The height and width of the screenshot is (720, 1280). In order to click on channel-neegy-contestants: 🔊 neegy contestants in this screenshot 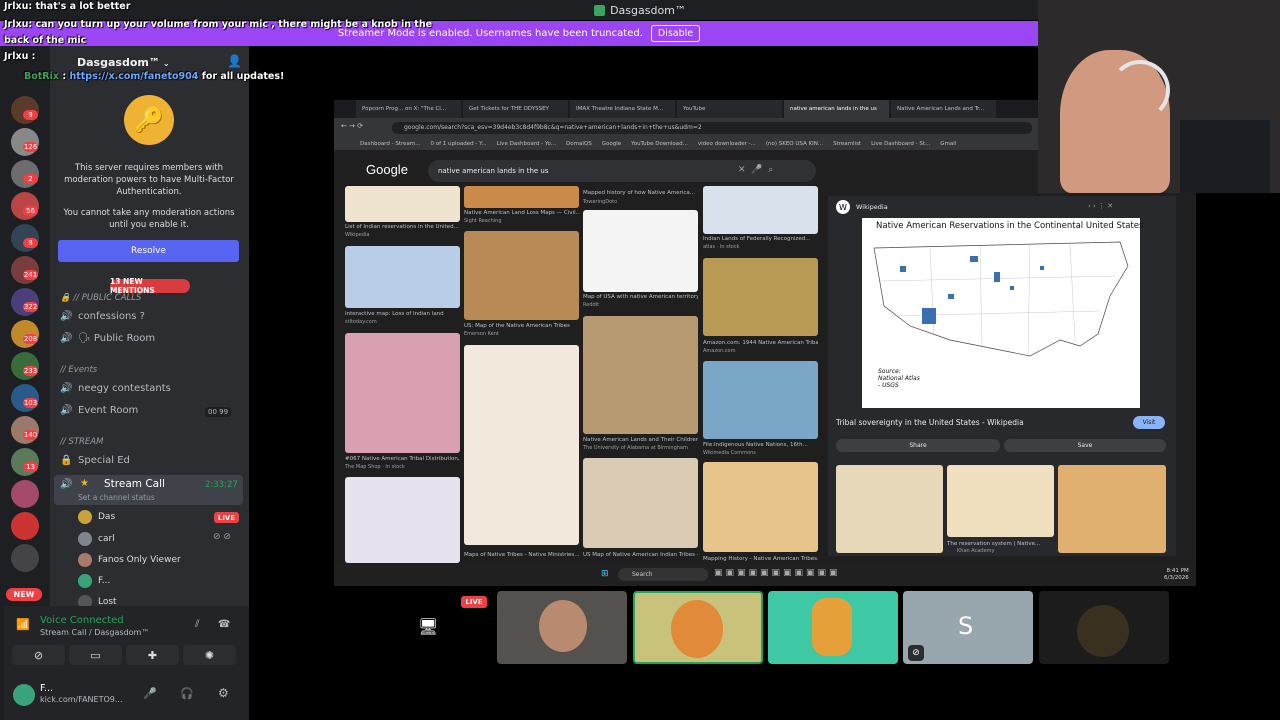, I will do `click(115, 388)`.